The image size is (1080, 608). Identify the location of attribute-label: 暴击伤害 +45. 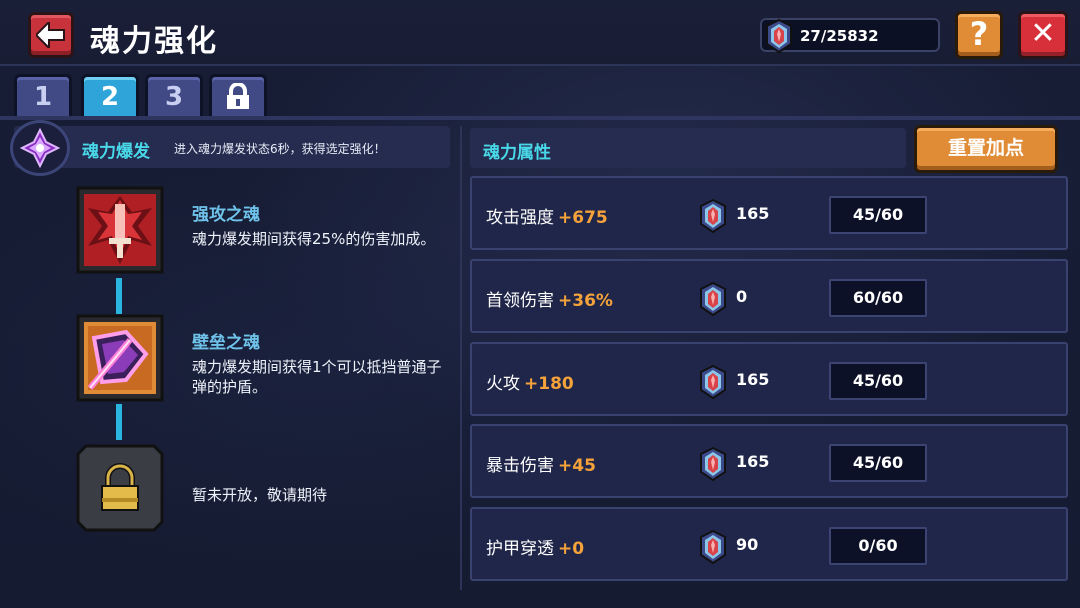
(541, 463).